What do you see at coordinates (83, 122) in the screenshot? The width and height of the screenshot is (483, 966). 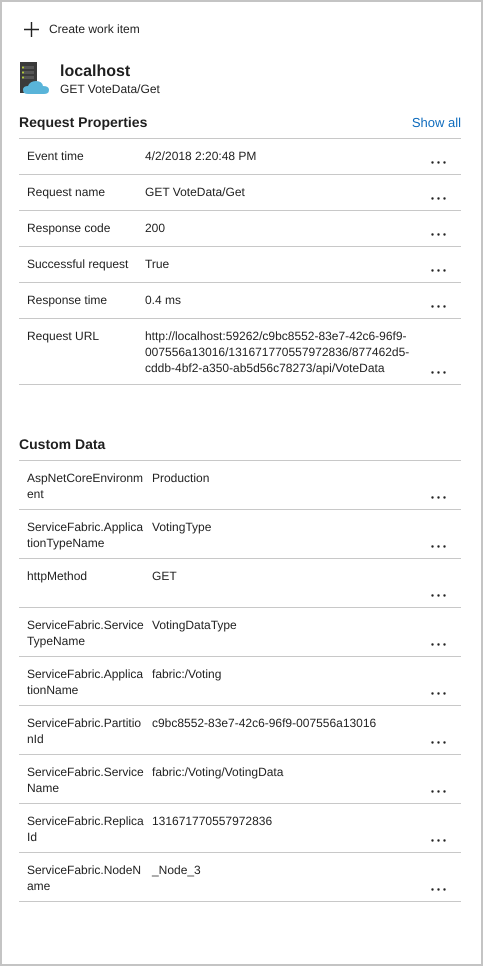 I see `section-heading: Request Properties` at bounding box center [83, 122].